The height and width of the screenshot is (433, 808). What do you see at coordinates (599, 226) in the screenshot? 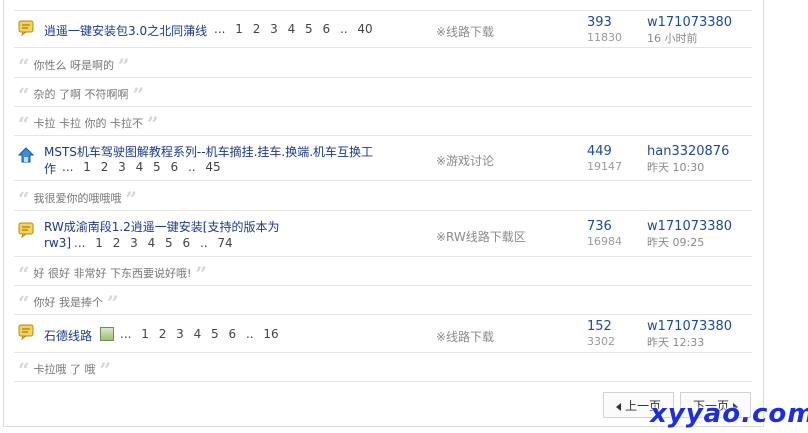
I see `reply-count: 736` at bounding box center [599, 226].